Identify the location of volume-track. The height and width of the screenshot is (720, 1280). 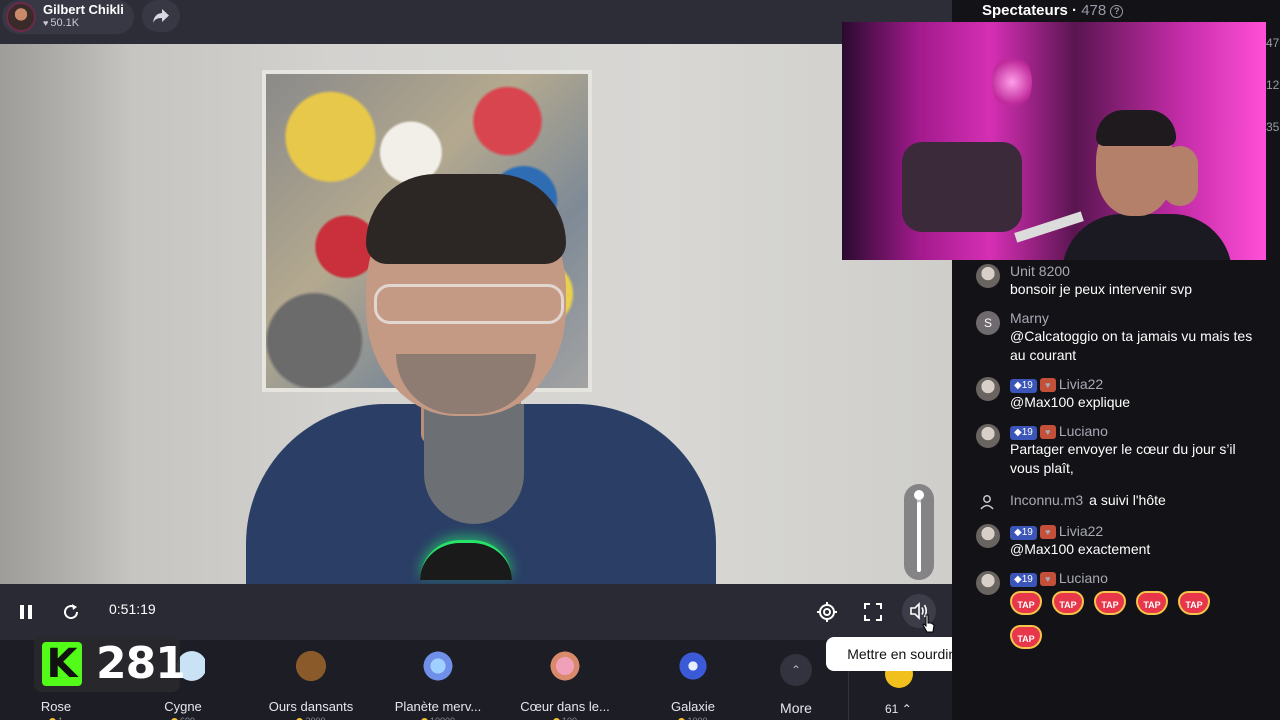
(919, 533).